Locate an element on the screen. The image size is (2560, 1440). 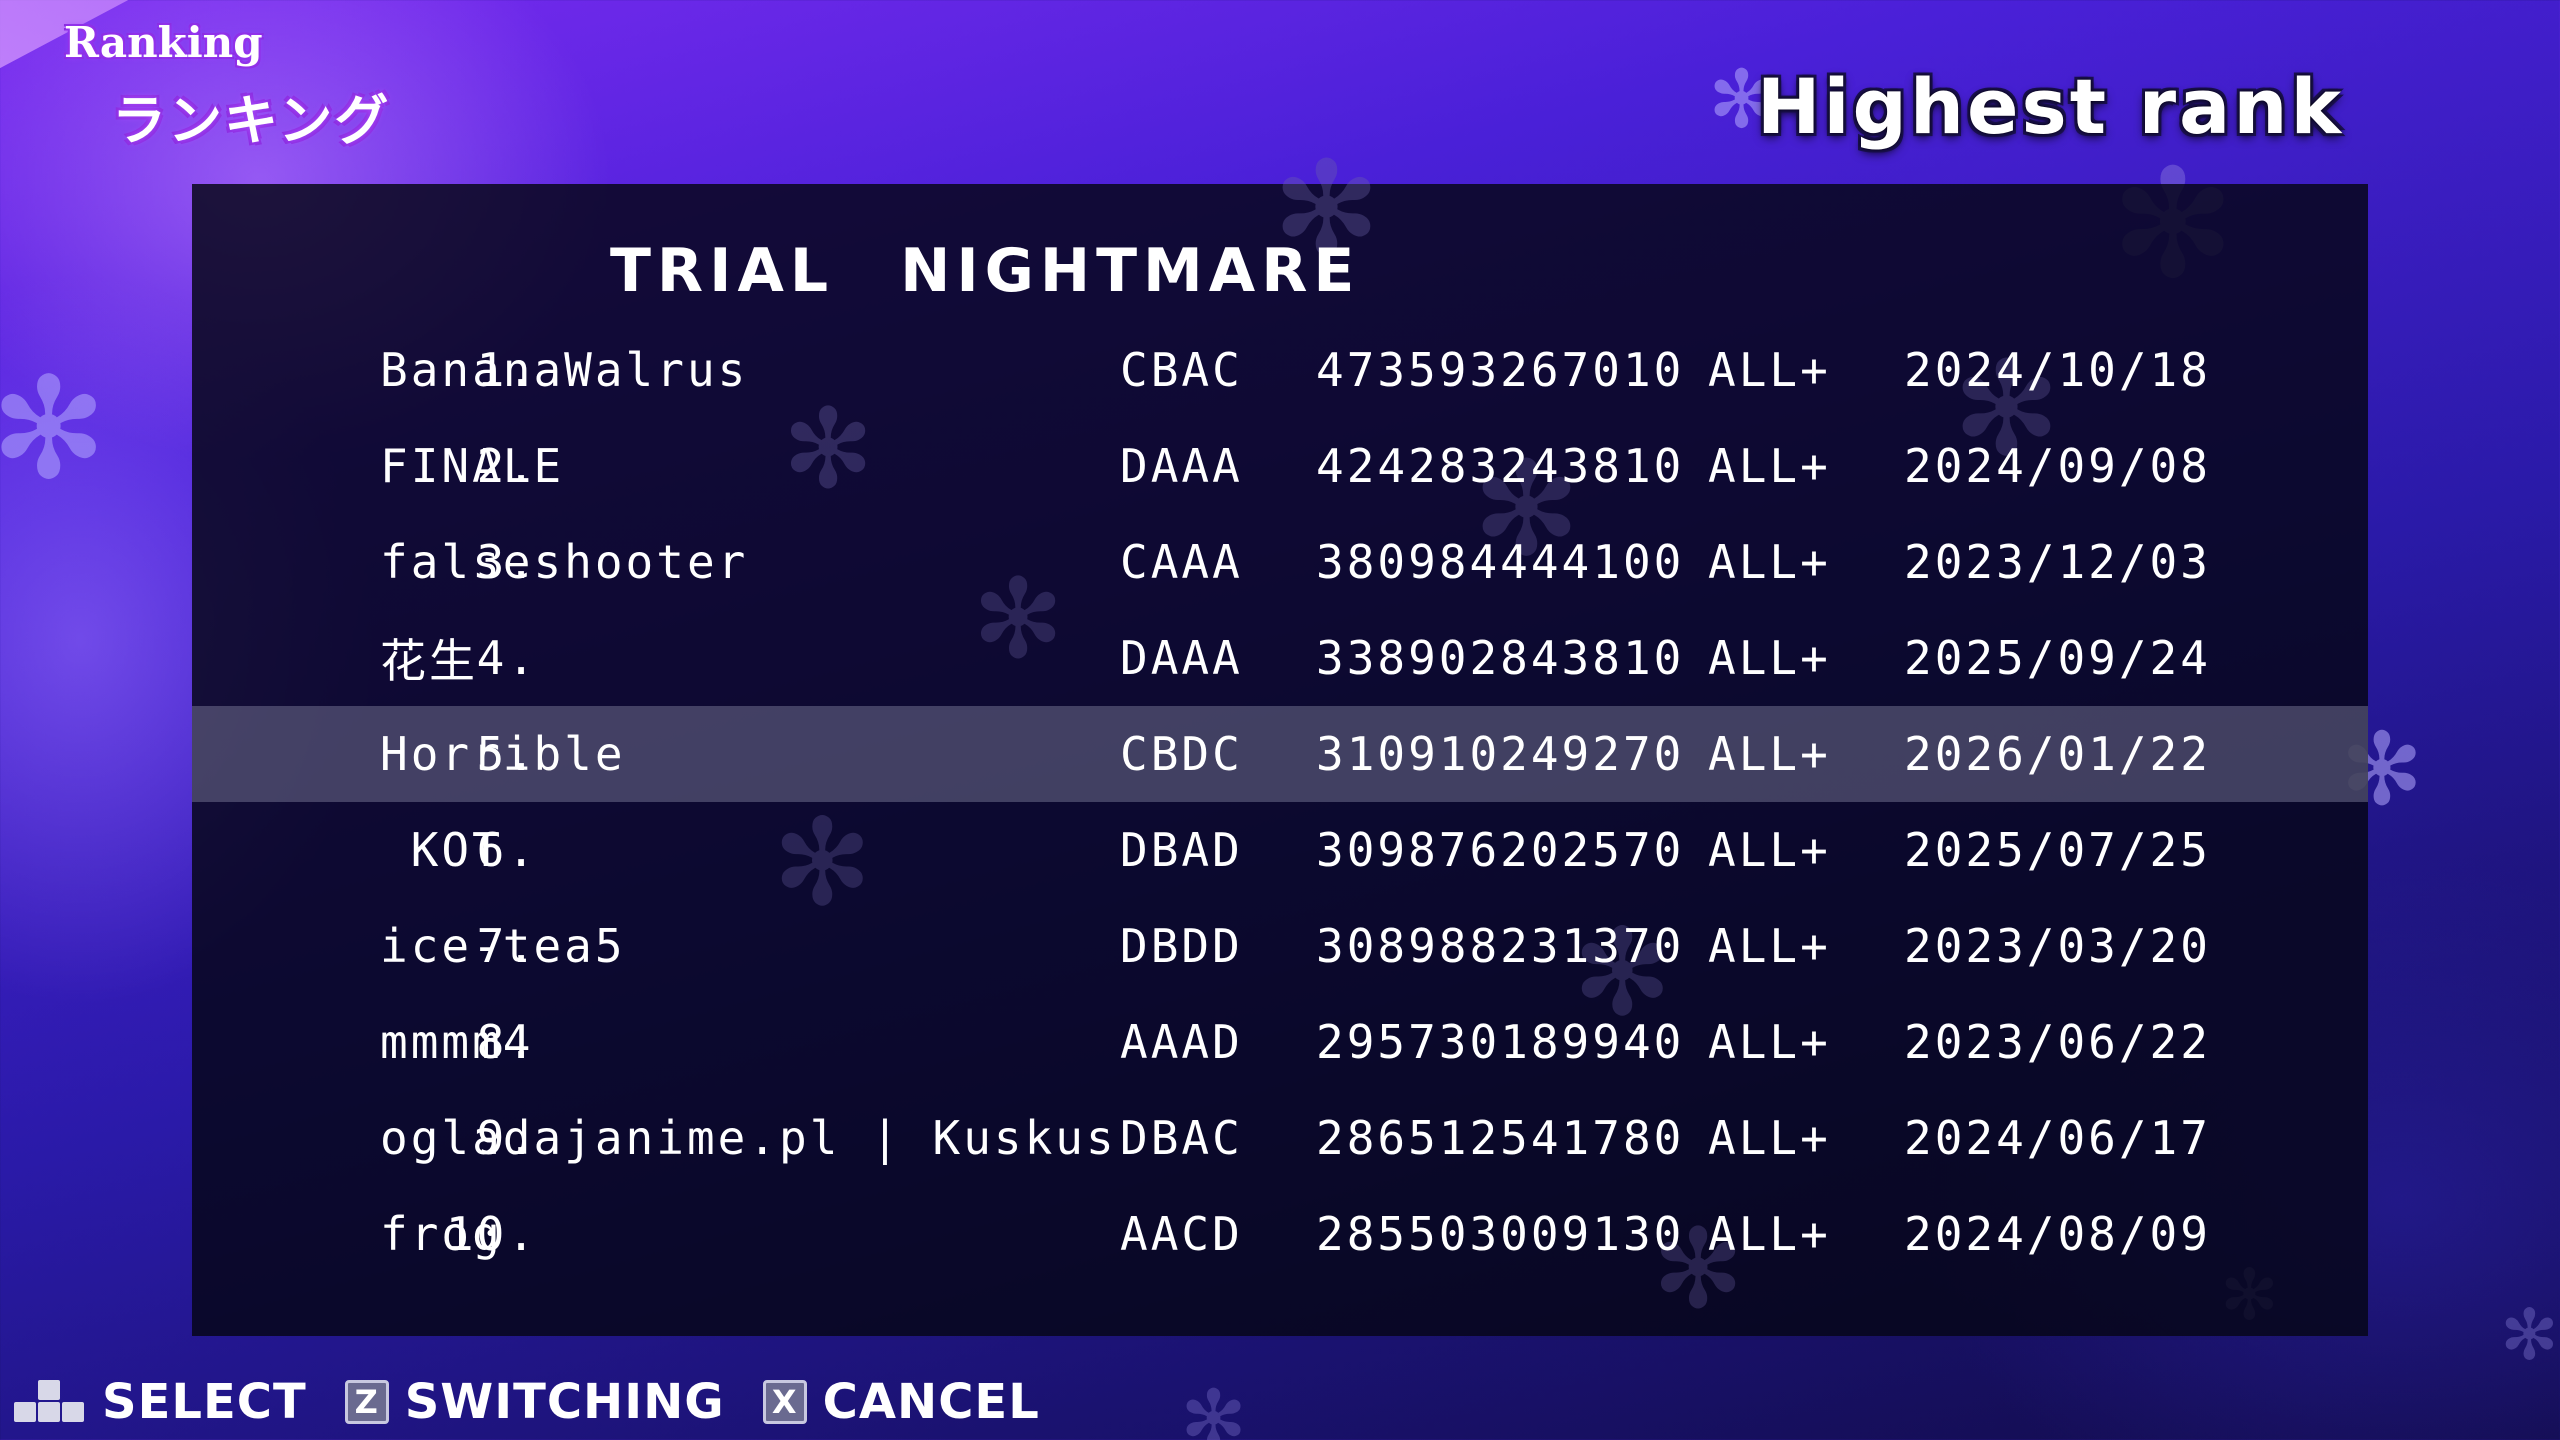
player-name: BananaWalrus is located at coordinates (564, 370).